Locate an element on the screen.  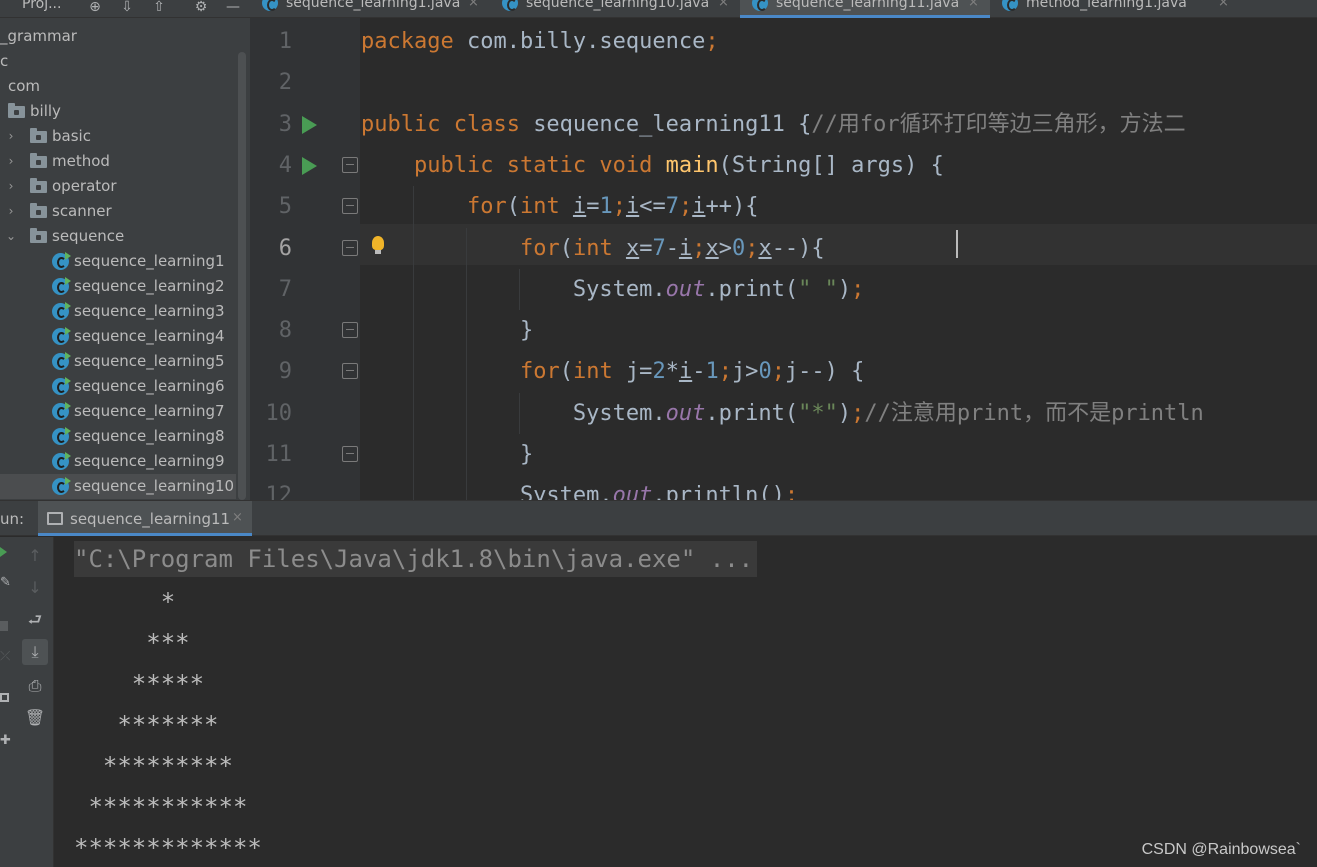
line-number: 12 is located at coordinates (279, 491).